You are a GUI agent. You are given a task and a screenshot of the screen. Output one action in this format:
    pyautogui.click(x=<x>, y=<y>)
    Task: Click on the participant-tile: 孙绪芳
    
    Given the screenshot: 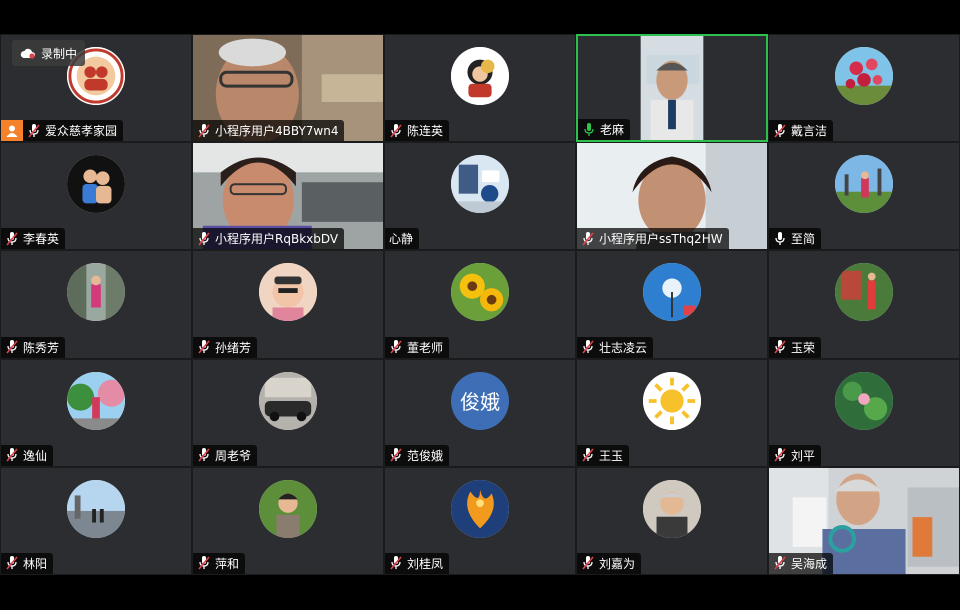 What is the action you would take?
    pyautogui.click(x=288, y=304)
    